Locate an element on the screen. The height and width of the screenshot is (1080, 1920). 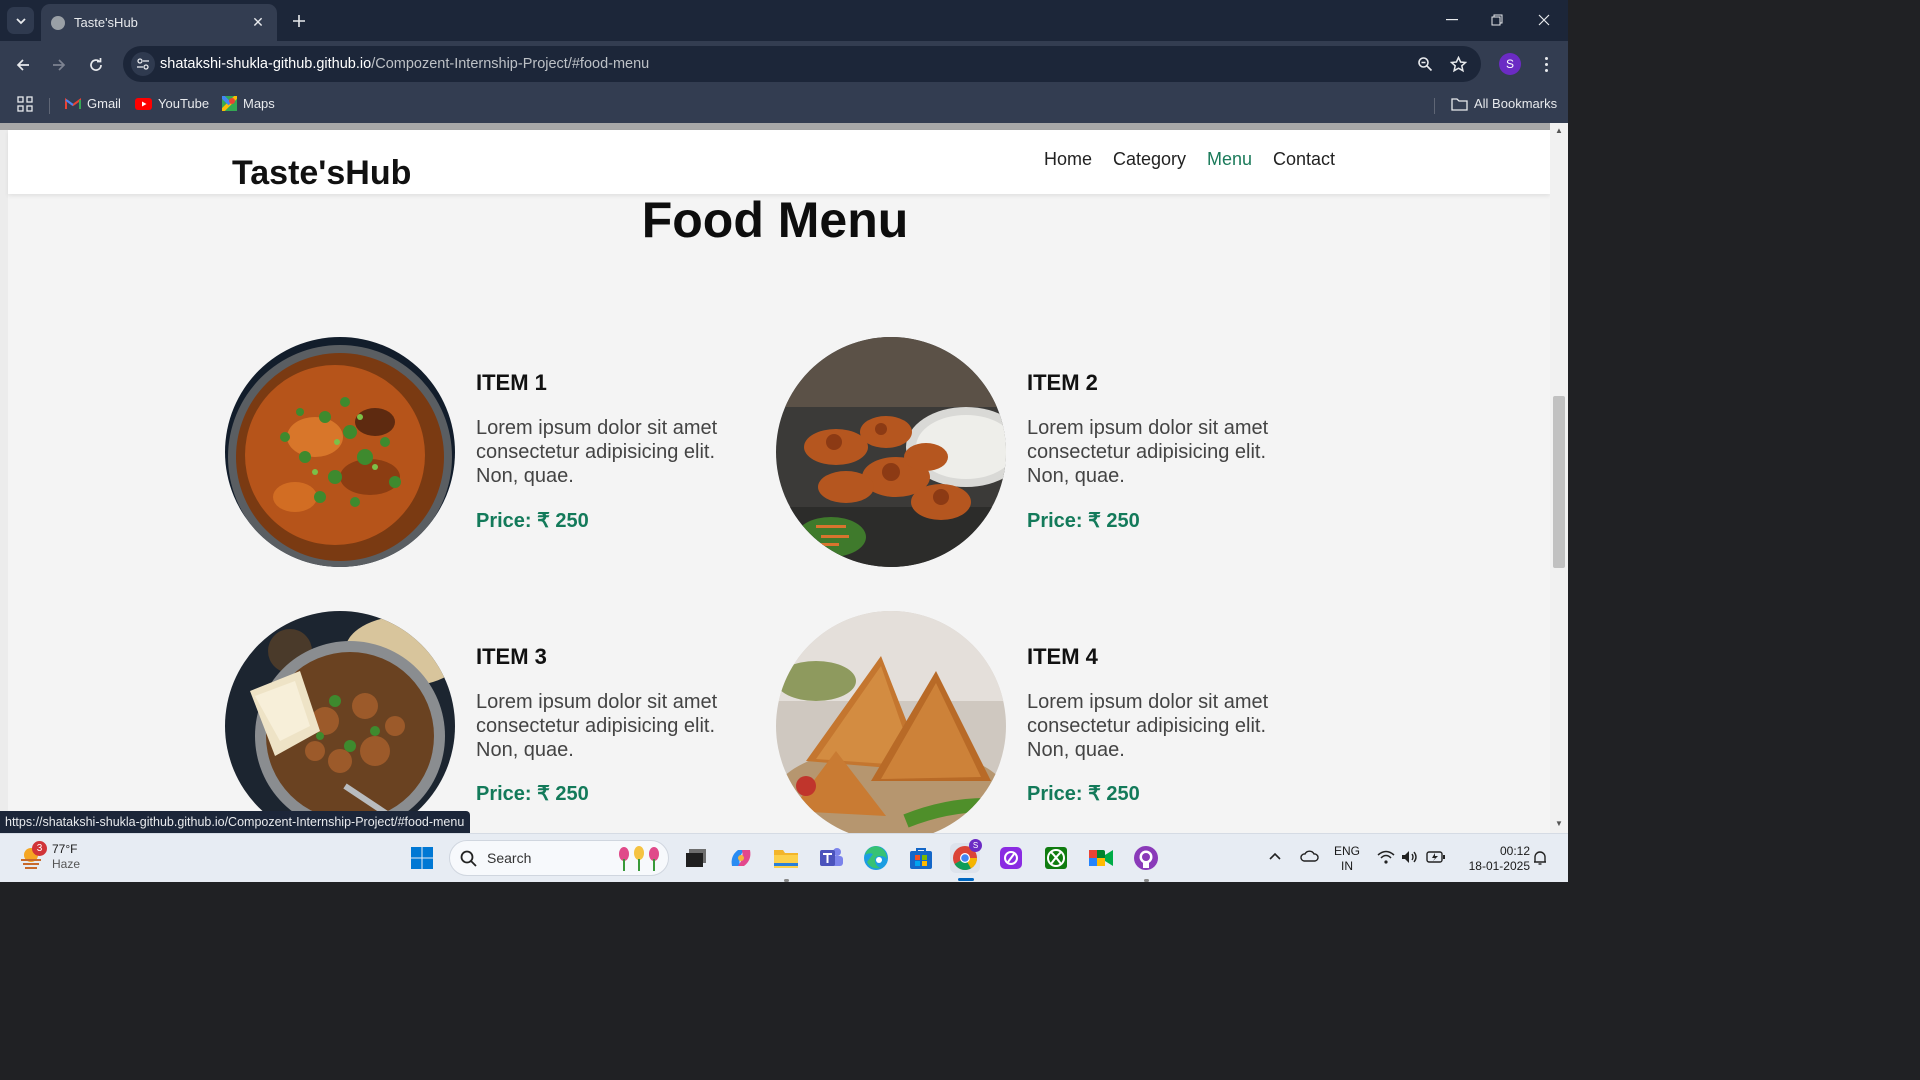
teams-button is located at coordinates (831, 858).